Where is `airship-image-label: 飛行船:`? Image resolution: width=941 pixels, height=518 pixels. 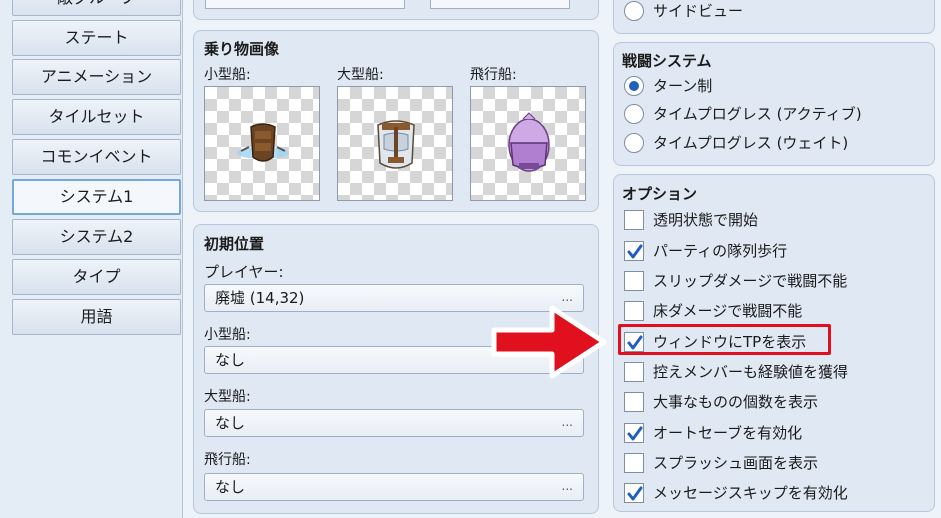 airship-image-label: 飛行船: is located at coordinates (493, 75).